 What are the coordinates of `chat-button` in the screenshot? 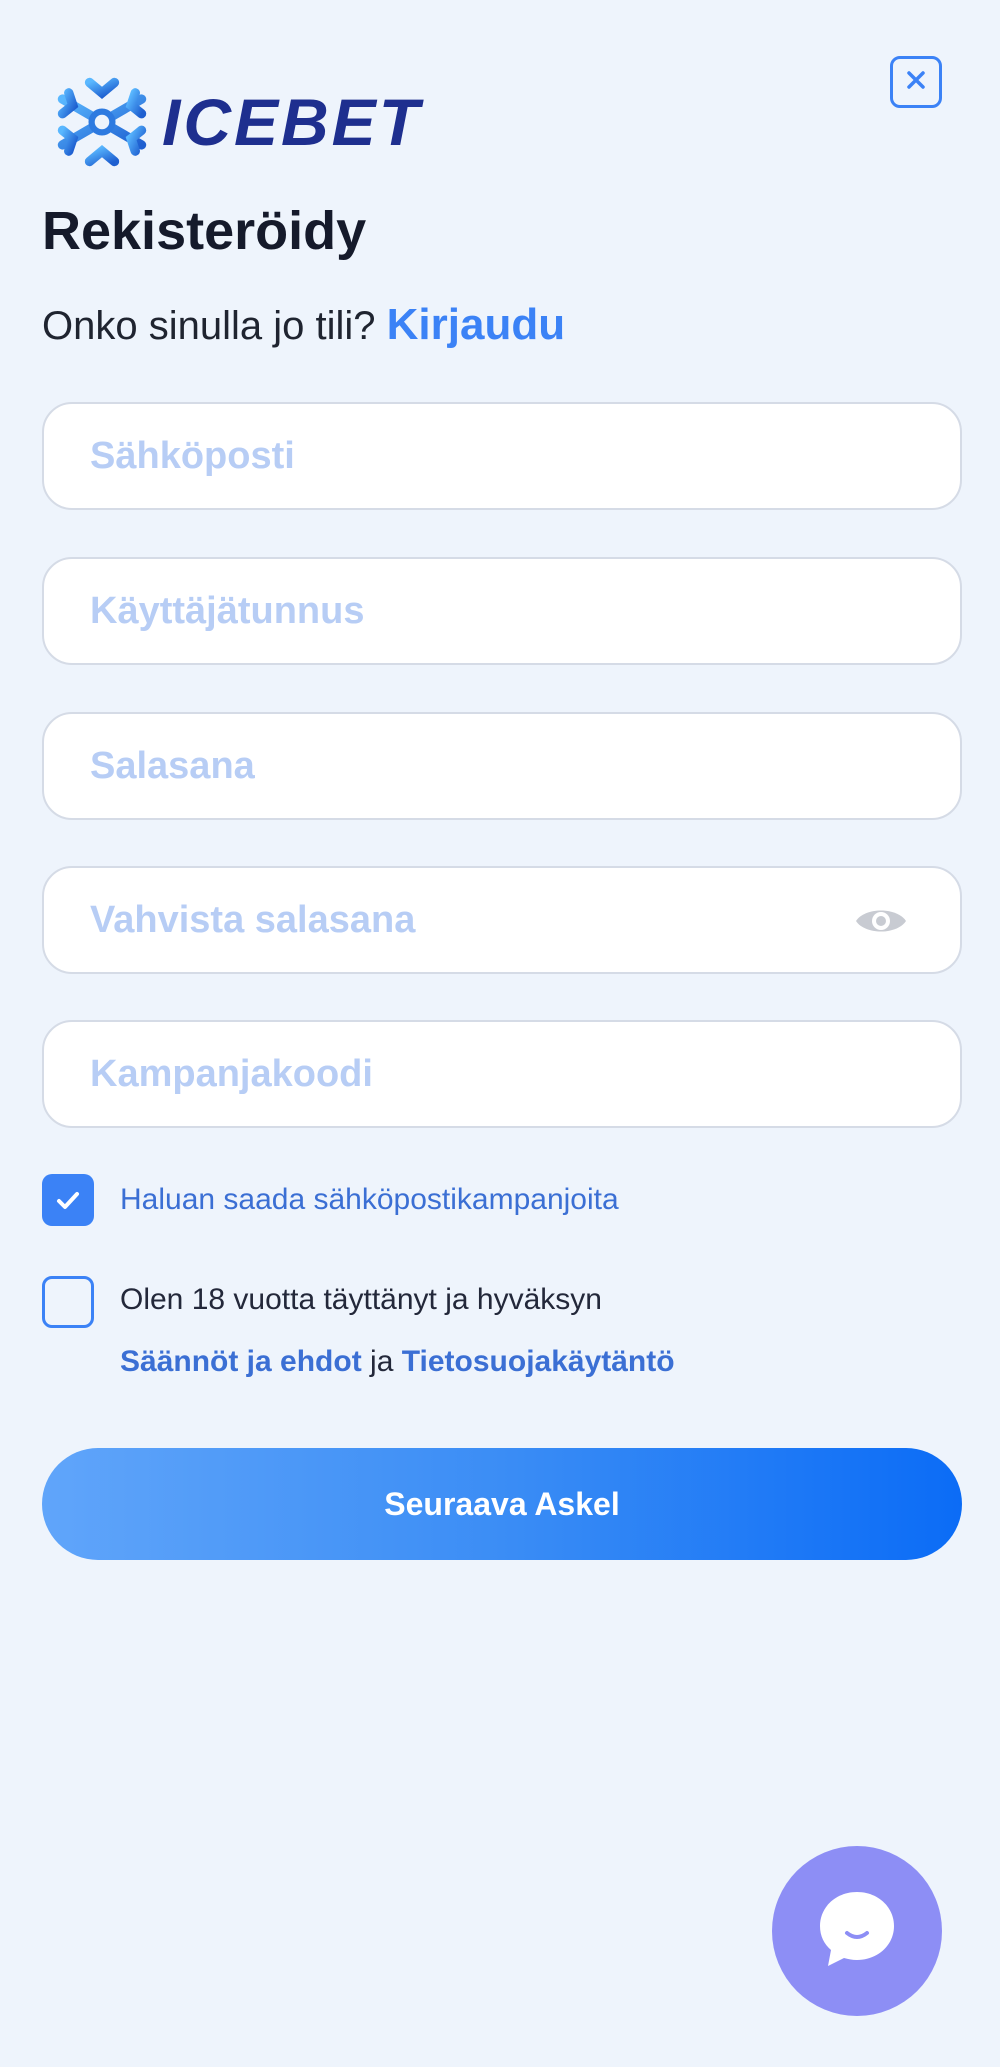 It's located at (857, 1931).